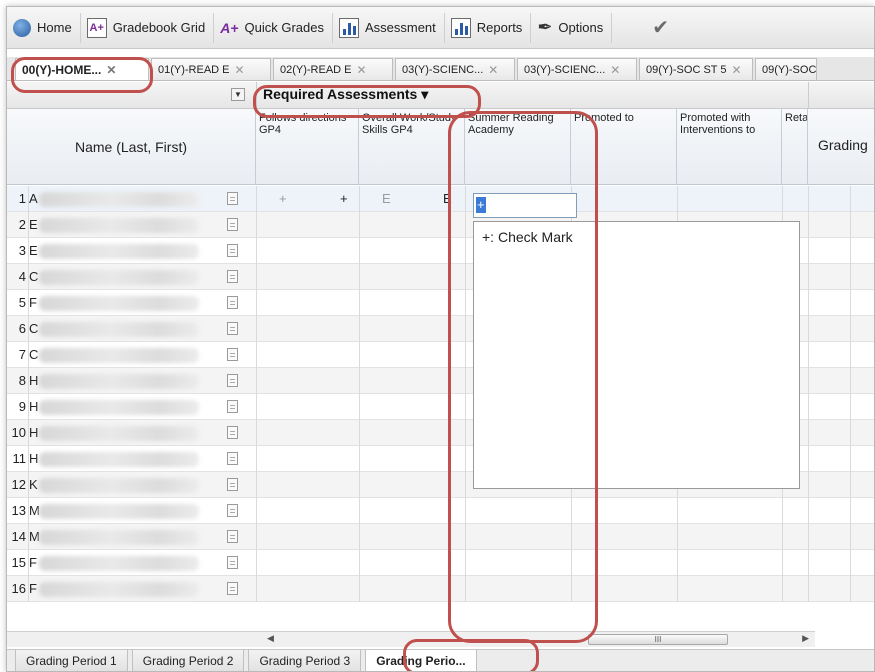  Describe the element at coordinates (270, 638) in the screenshot. I see `scroll-left-icon: ◀` at that location.